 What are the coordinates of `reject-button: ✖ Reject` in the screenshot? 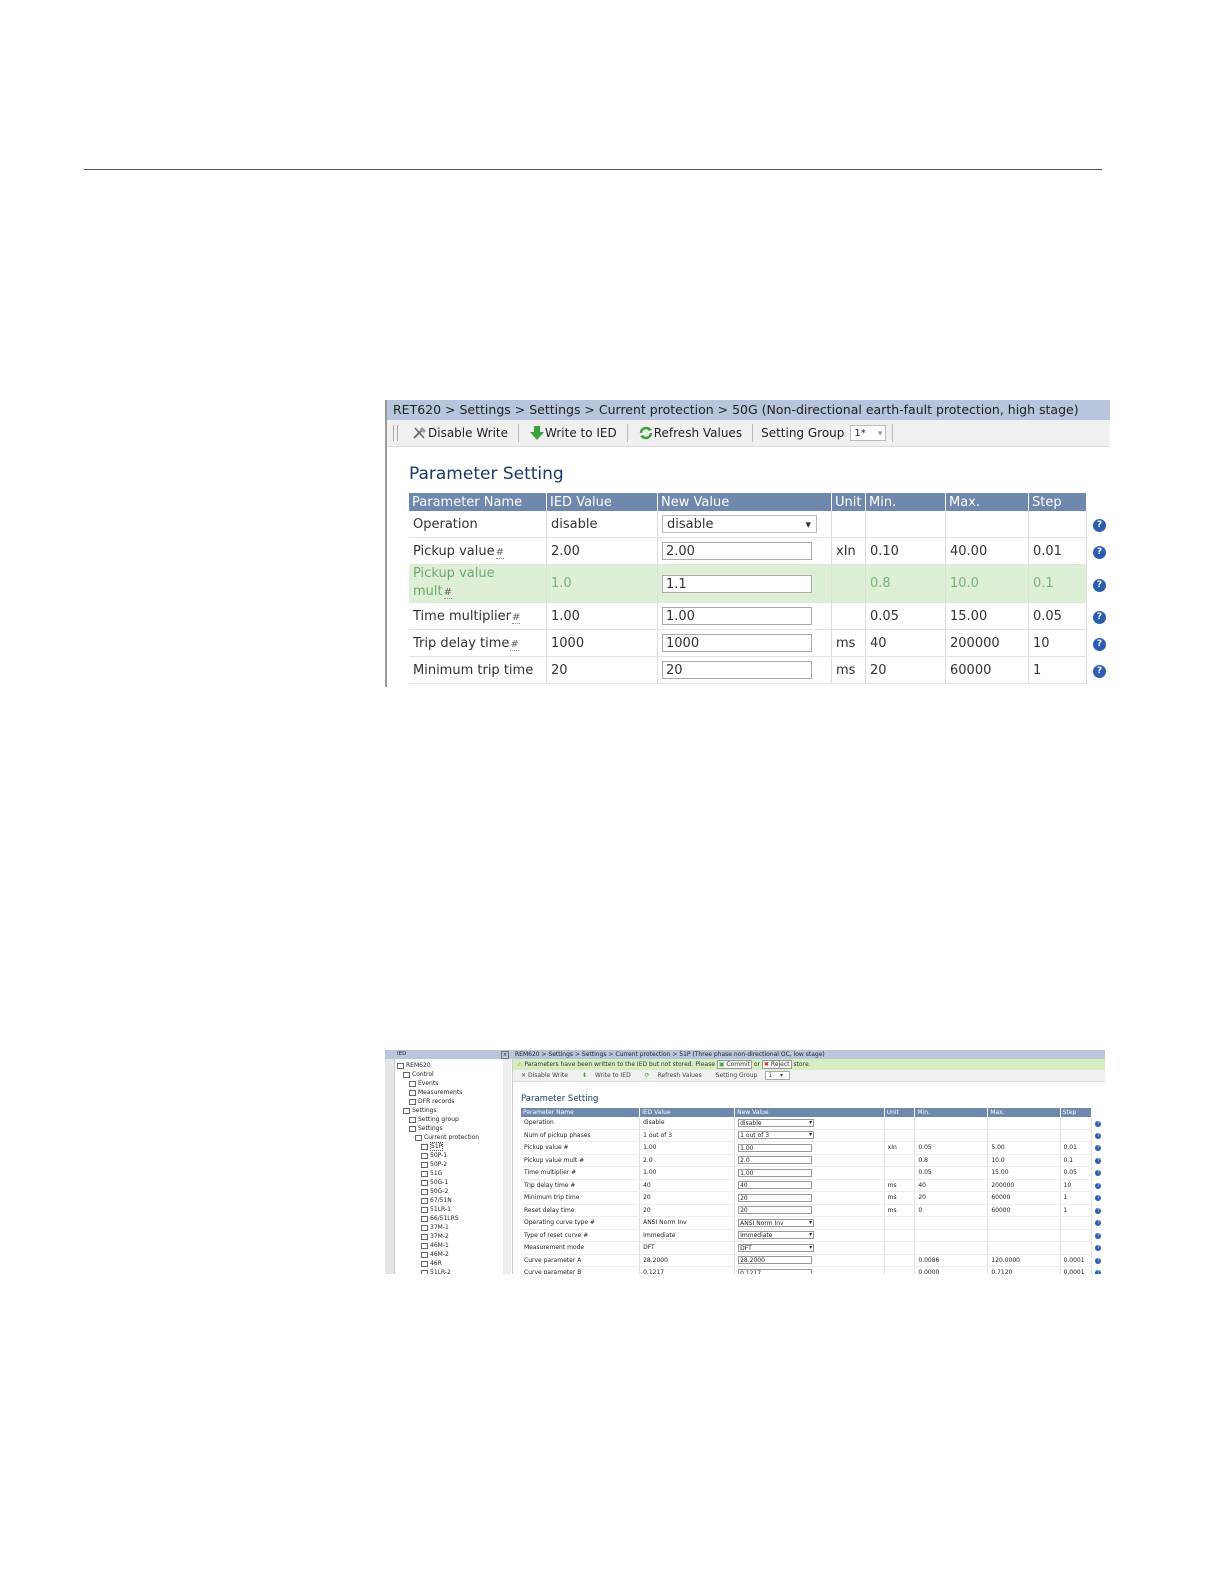 It's located at (776, 1064).